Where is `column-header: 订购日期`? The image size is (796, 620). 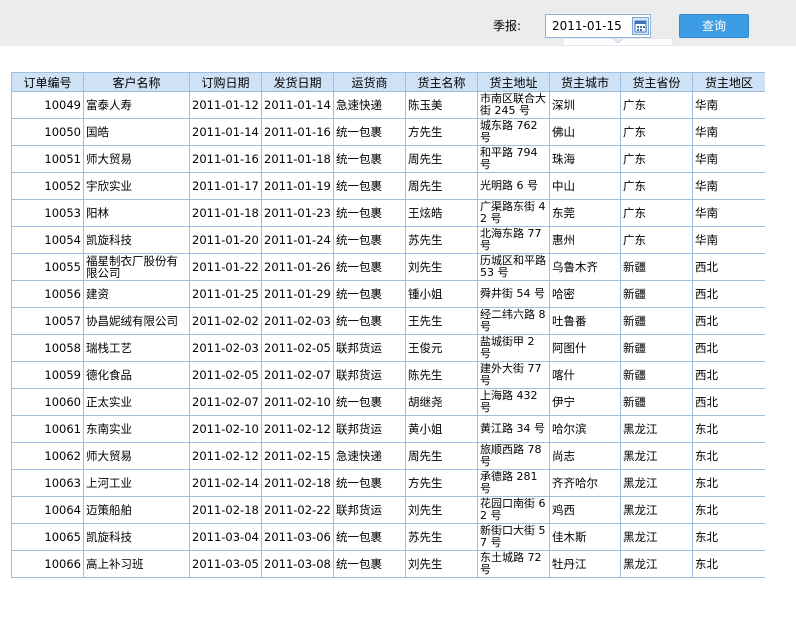 column-header: 订购日期 is located at coordinates (225, 82).